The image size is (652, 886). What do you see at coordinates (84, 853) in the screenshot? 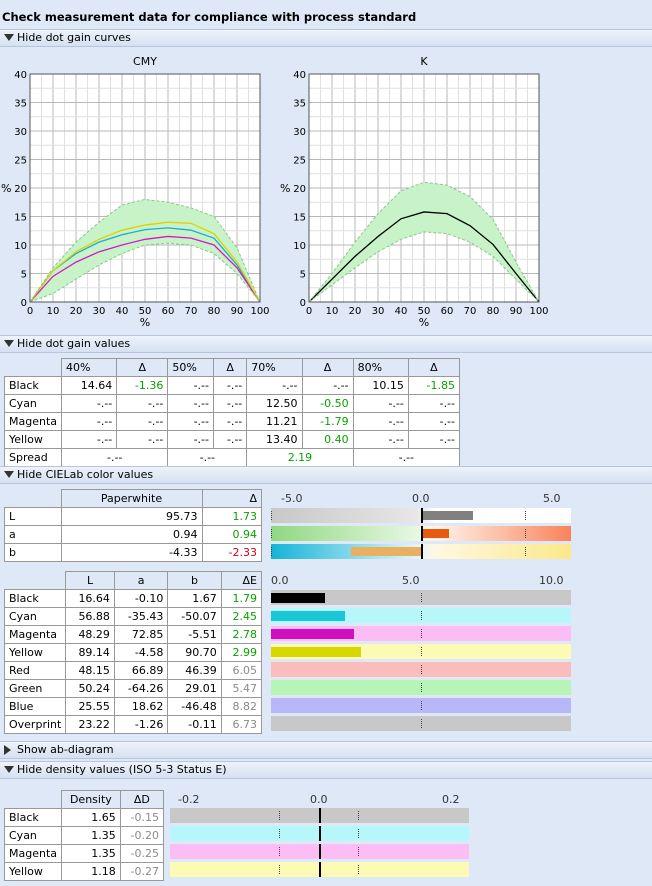
I see `table-row: Magenta 1.35 -0.25` at bounding box center [84, 853].